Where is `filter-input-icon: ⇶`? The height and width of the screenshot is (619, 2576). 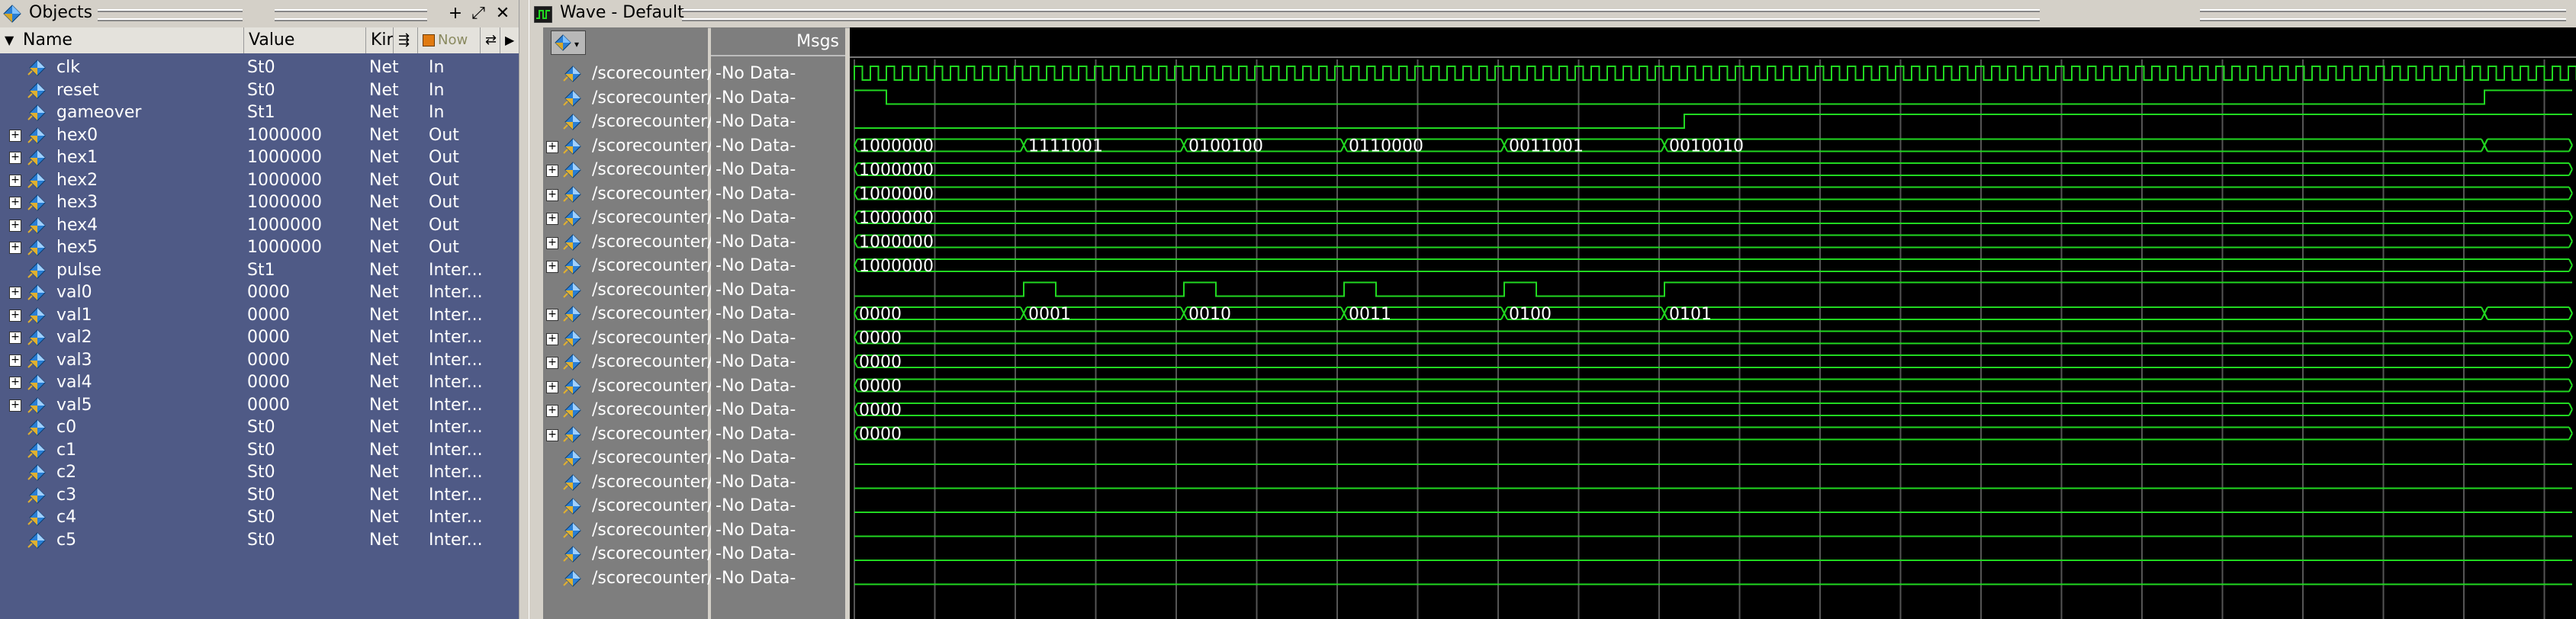
filter-input-icon: ⇶ is located at coordinates (406, 40).